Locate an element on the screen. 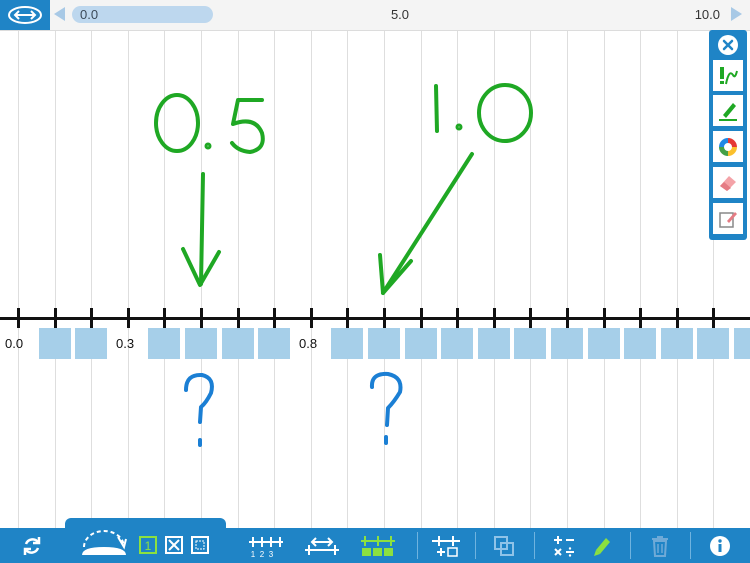 This screenshot has width=750, height=563. jump-arc-icon is located at coordinates (104, 542).